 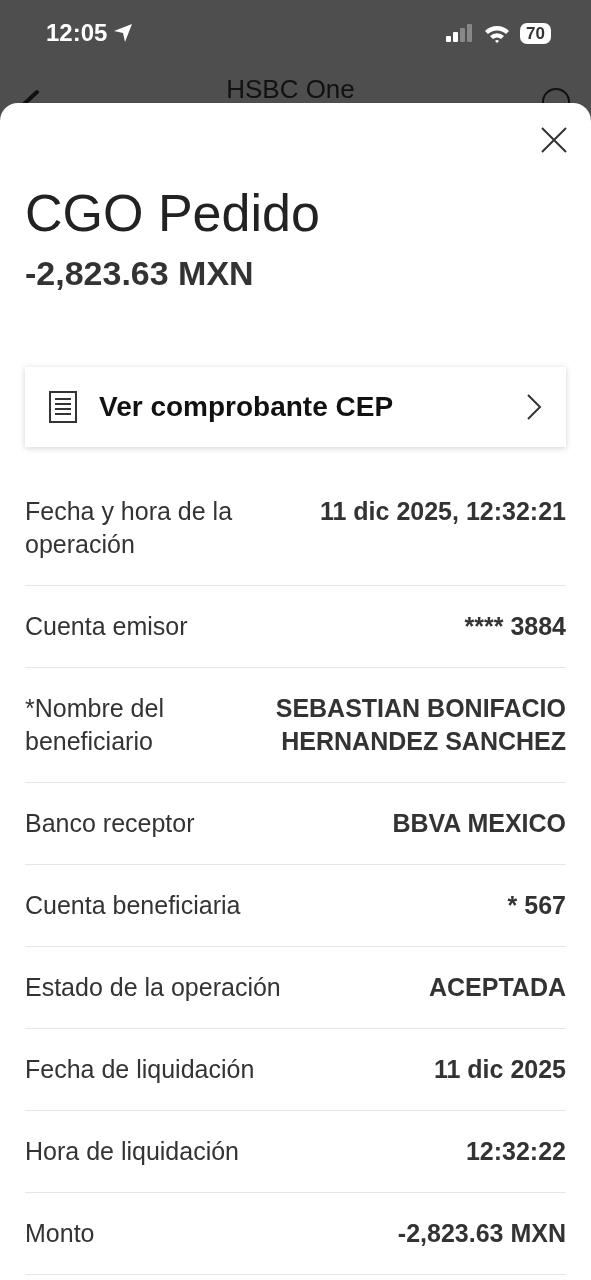 I want to click on detail-label: *Nombre del beneficiario, so click(x=95, y=725).